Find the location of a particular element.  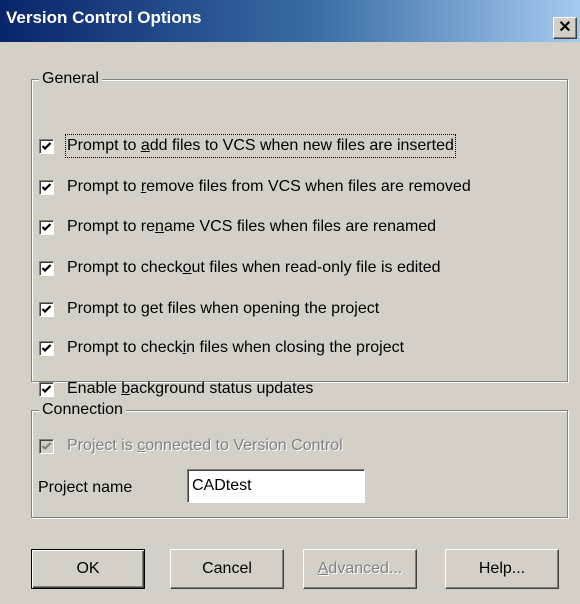

close-icon: ✕ is located at coordinates (565, 27).